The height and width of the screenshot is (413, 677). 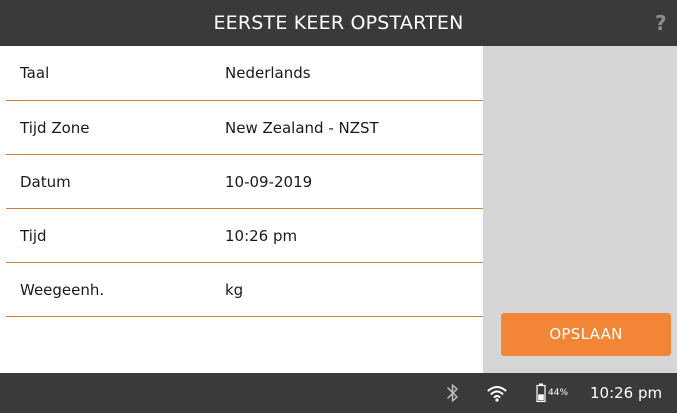 What do you see at coordinates (453, 393) in the screenshot?
I see `bluetooth-icon` at bounding box center [453, 393].